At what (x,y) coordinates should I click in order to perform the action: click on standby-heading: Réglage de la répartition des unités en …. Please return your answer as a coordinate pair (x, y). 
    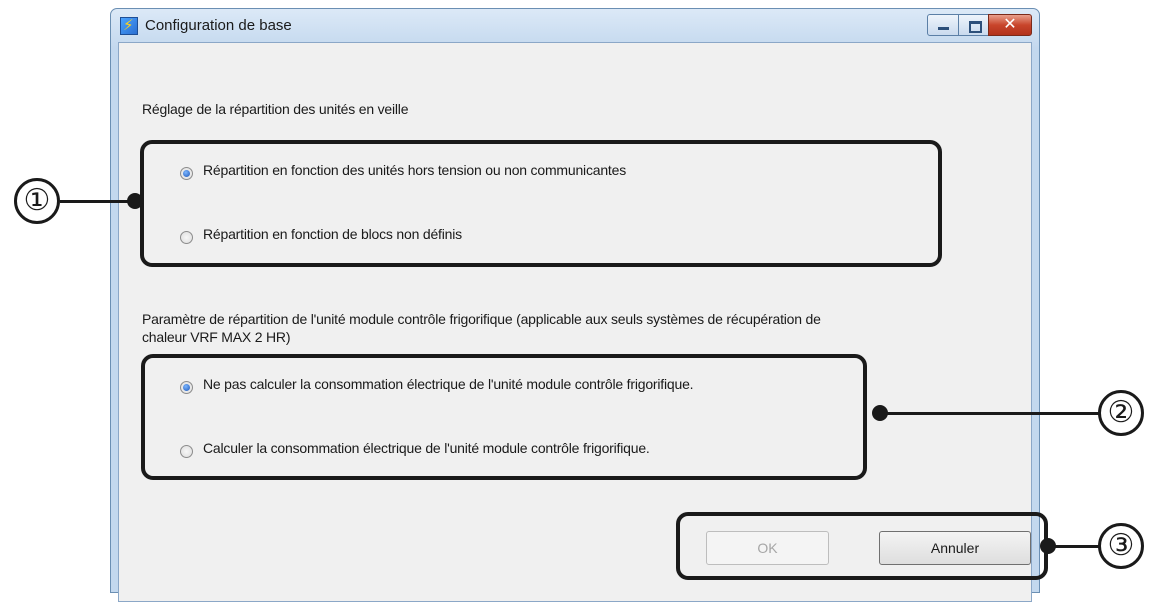
    Looking at the image, I should click on (275, 109).